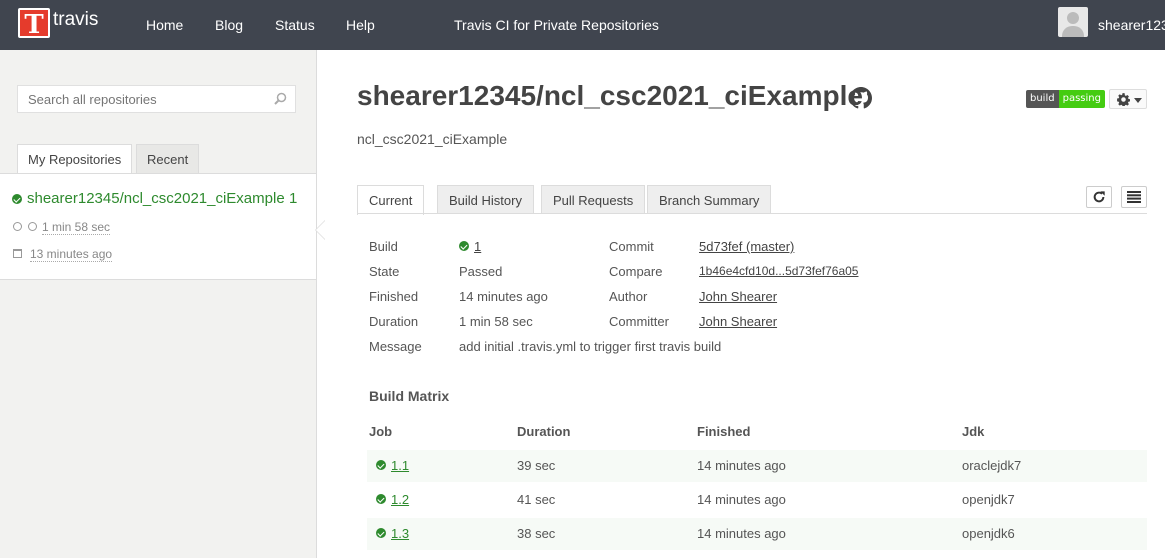 The width and height of the screenshot is (1165, 558). What do you see at coordinates (400, 533) in the screenshot?
I see `job-link: 1.3` at bounding box center [400, 533].